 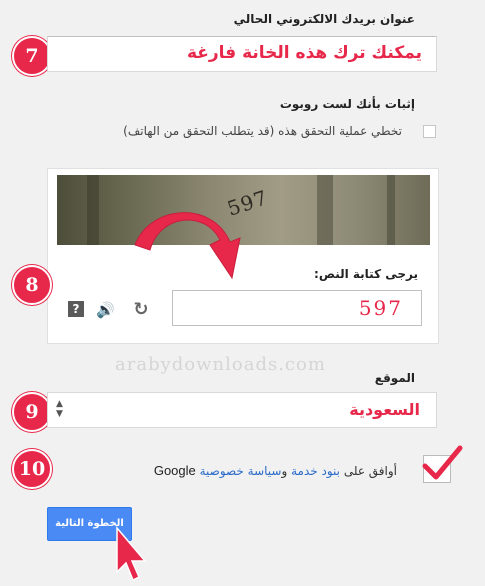 I want to click on skip-verification-checkbox, so click(x=429, y=131).